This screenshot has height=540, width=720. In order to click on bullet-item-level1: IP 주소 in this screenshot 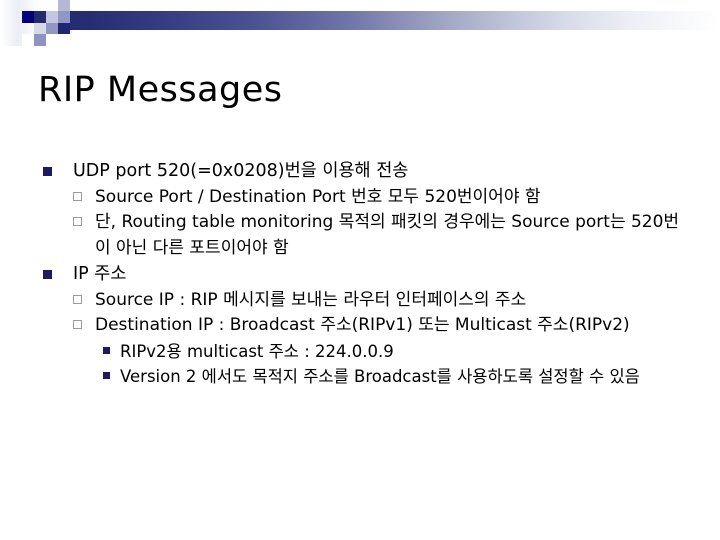, I will do `click(367, 274)`.